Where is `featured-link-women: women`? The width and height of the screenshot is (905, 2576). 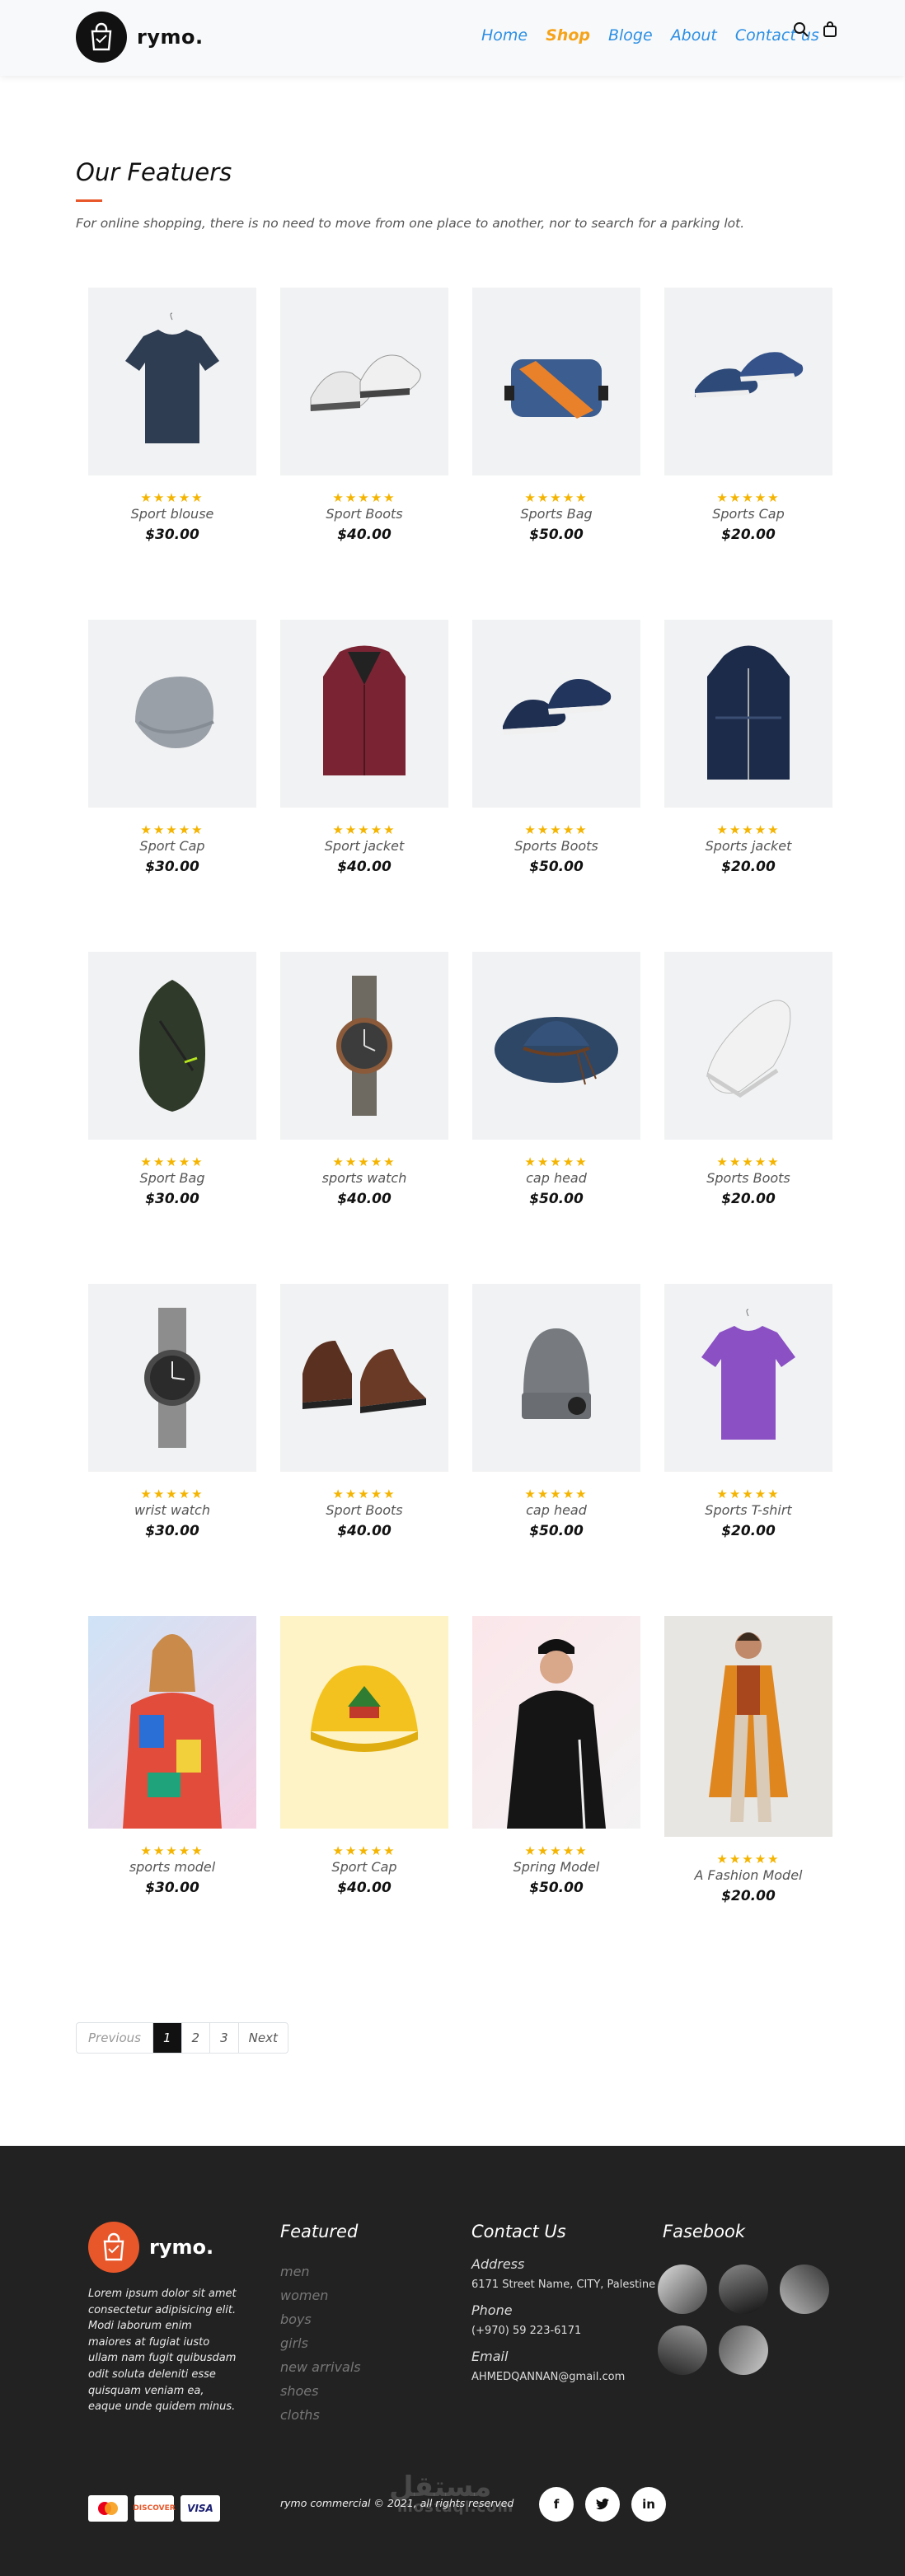 featured-link-women: women is located at coordinates (320, 2295).